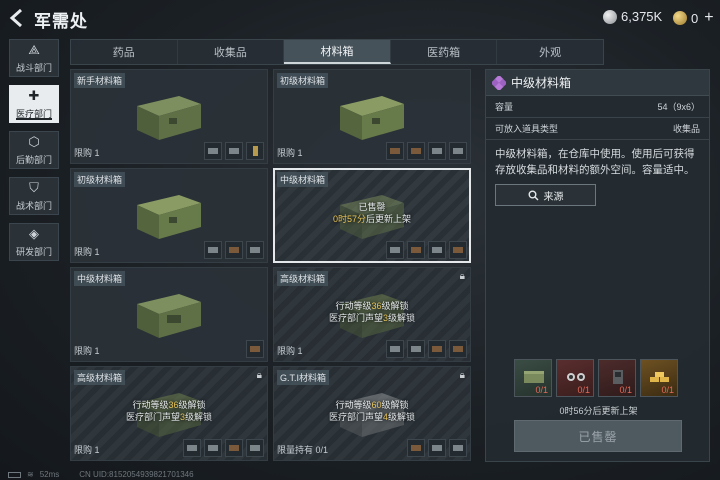 This screenshot has height=480, width=720. What do you see at coordinates (34, 95) in the screenshot?
I see `medical-cross-icon: ✚` at bounding box center [34, 95].